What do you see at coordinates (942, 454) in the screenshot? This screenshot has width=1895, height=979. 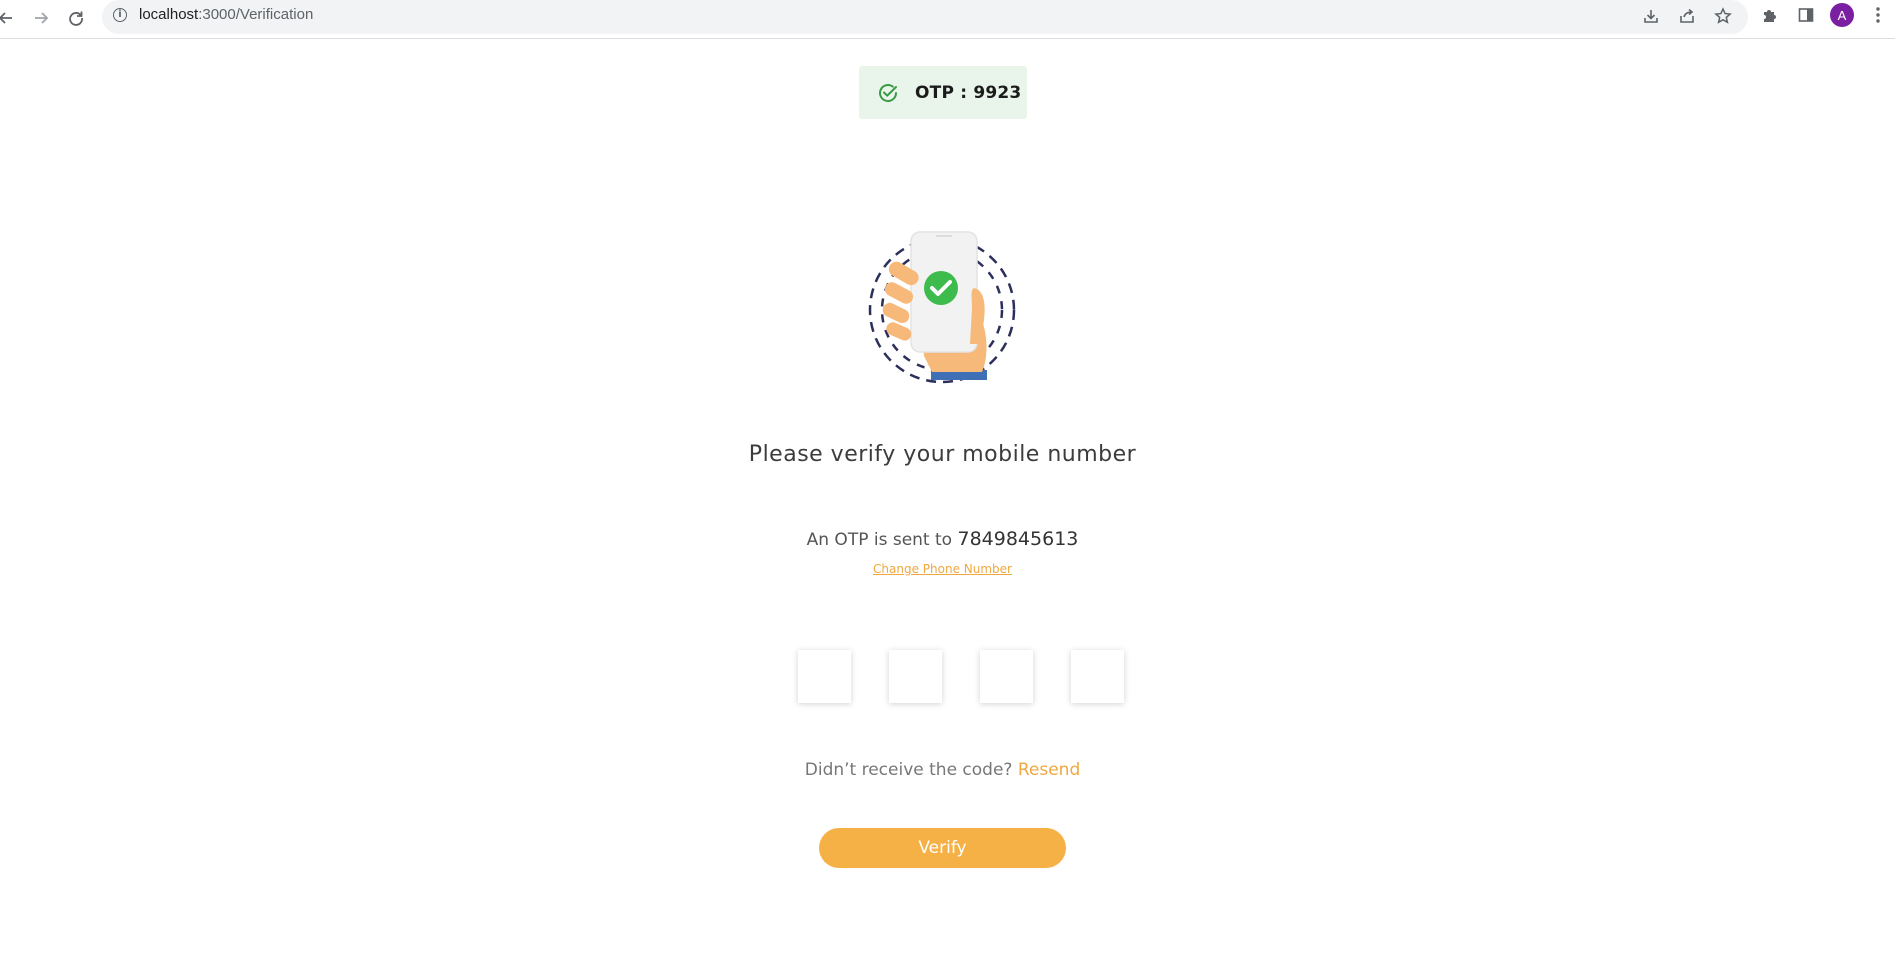 I see `page-title: Please verify your mobile number` at bounding box center [942, 454].